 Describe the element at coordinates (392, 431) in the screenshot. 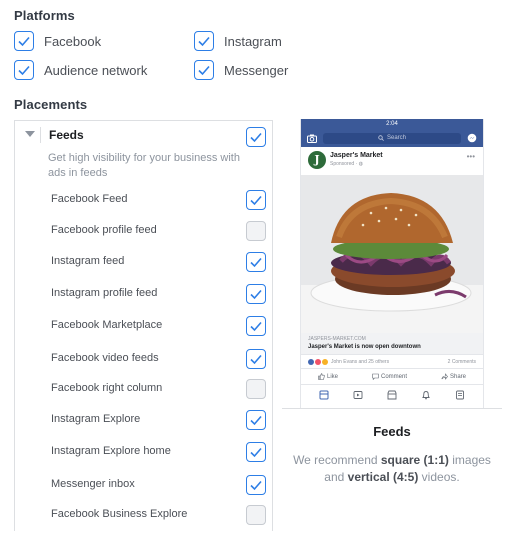

I see `preview-title: Feeds` at that location.